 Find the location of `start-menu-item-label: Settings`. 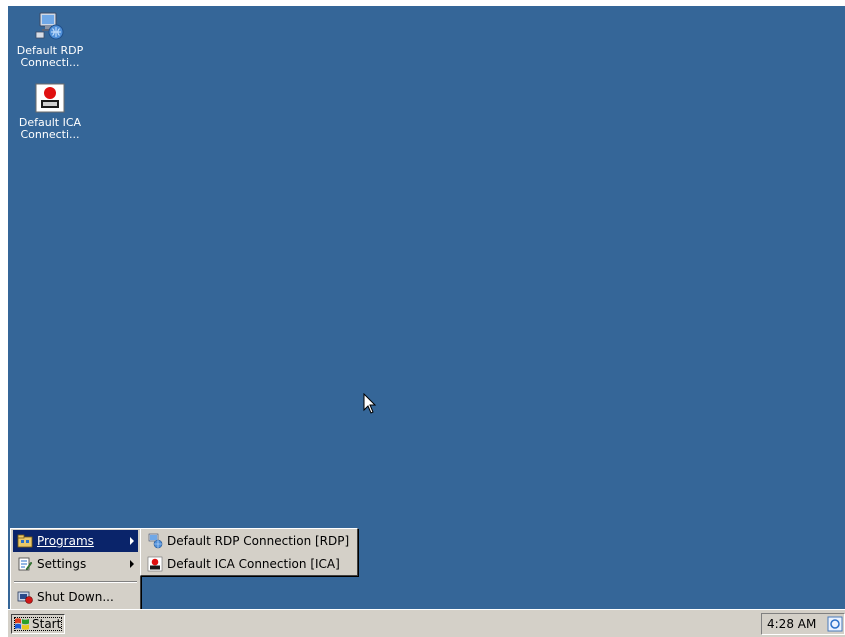

start-menu-item-label: Settings is located at coordinates (62, 564).